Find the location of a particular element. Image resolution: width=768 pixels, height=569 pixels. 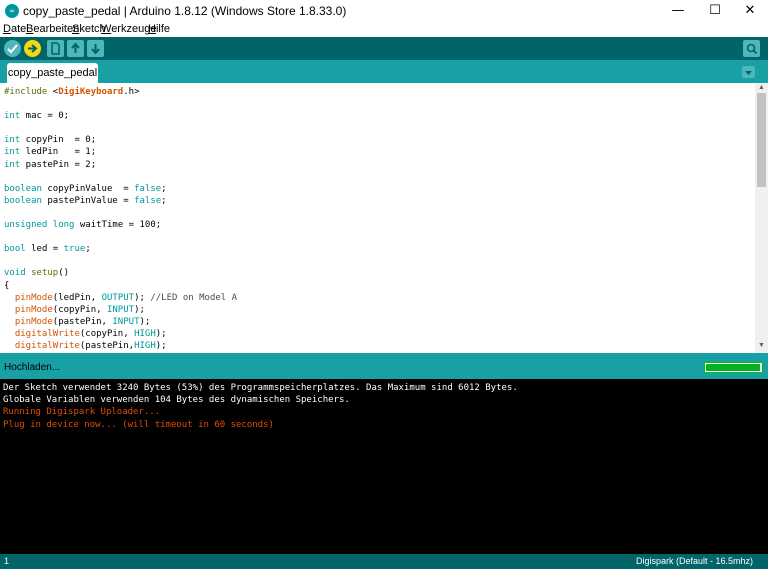

menu-bar: Datei Bearbeiten Sketch Werkzeuge Hilfe is located at coordinates (384, 29).